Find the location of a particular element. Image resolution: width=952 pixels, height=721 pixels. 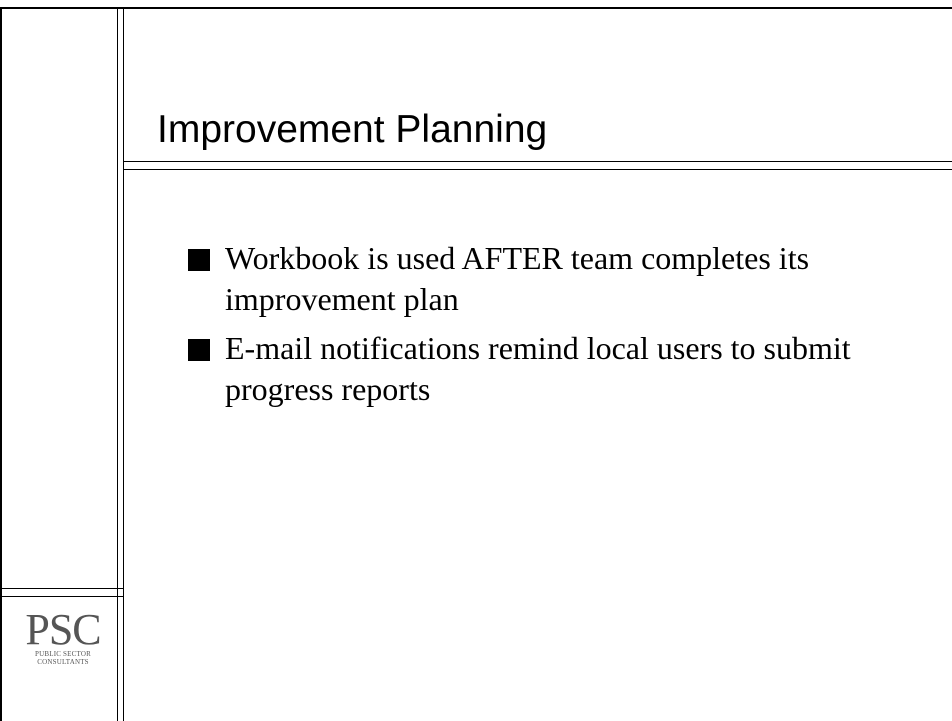

title-rule is located at coordinates (538, 161).